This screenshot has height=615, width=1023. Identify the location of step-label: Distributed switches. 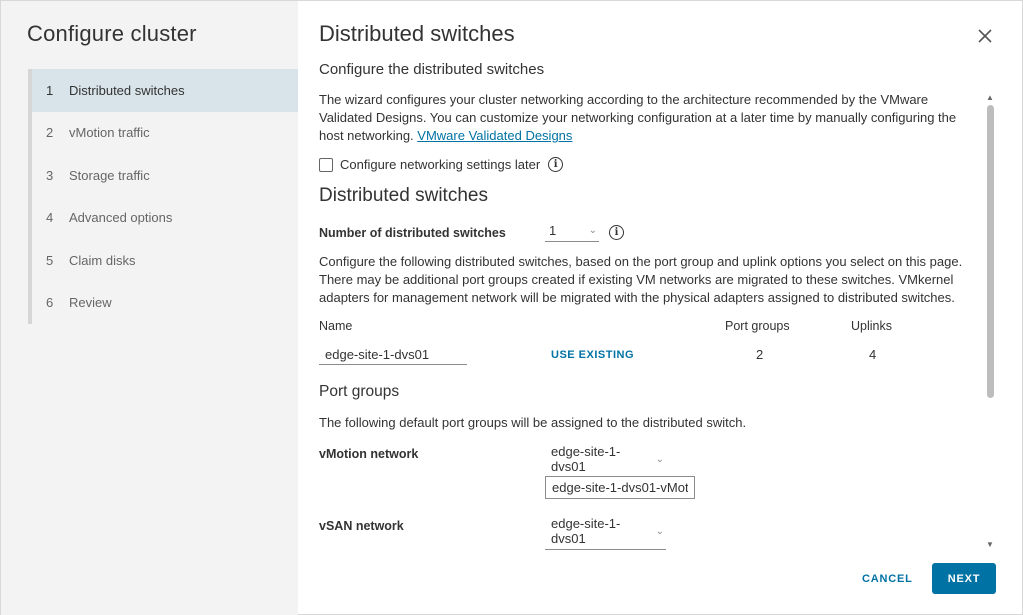
(127, 90).